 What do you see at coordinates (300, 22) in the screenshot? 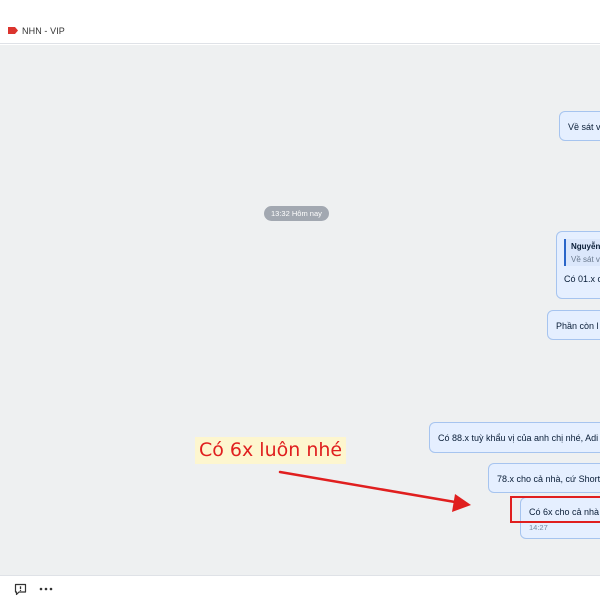
I see `conversation-header: NHN - VIP` at bounding box center [300, 22].